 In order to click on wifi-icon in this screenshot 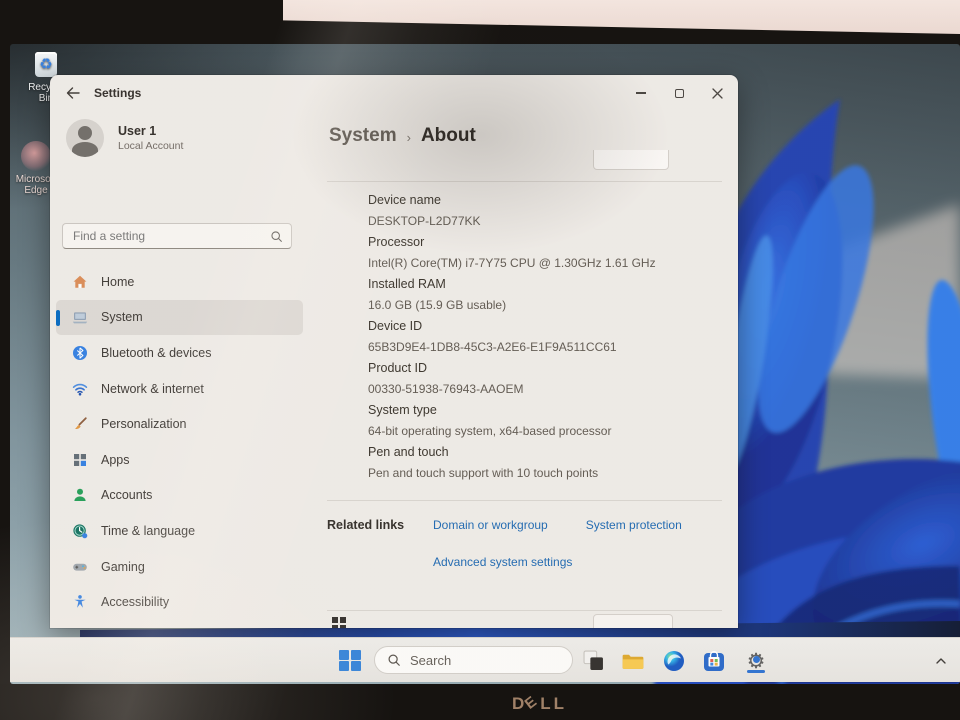, I will do `click(80, 389)`.